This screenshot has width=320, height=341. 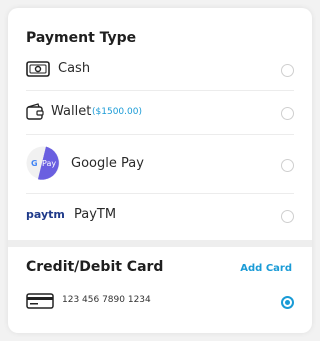 What do you see at coordinates (71, 111) in the screenshot?
I see `wallet-label: Wallet` at bounding box center [71, 111].